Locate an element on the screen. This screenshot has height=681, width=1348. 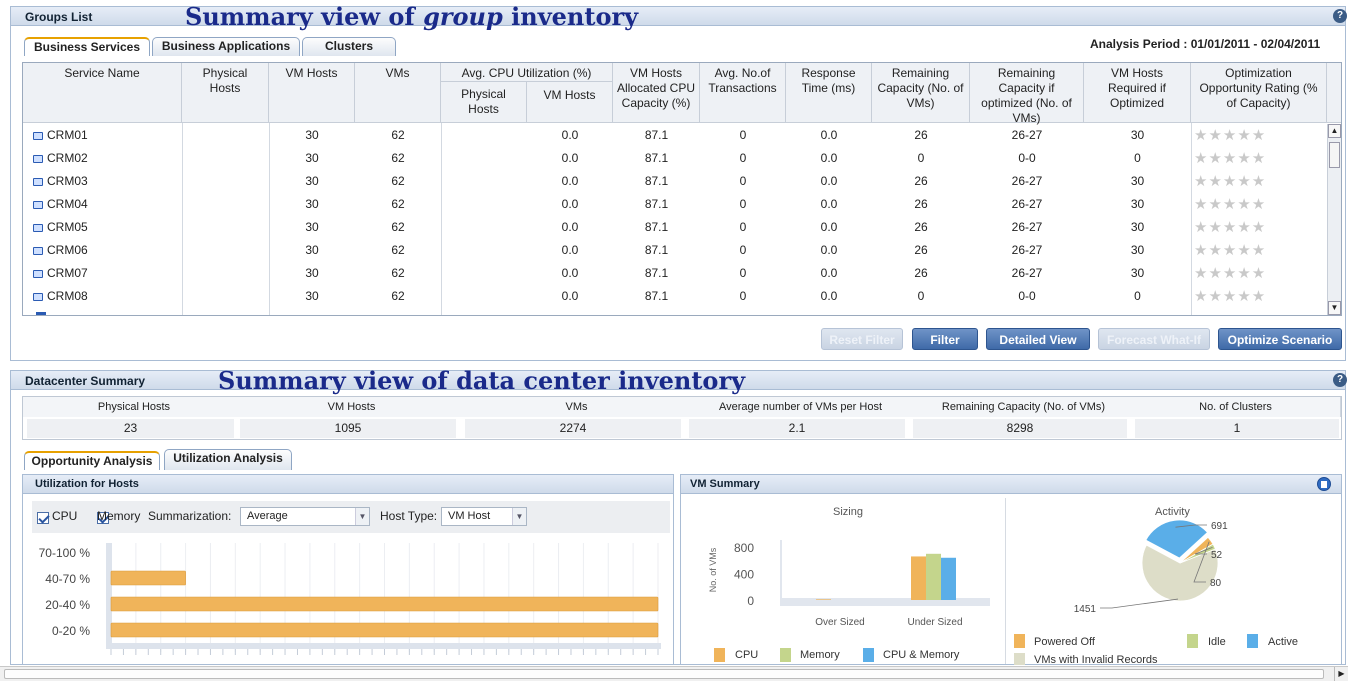
y-tick-label: 70-100 % is located at coordinates (65, 553).